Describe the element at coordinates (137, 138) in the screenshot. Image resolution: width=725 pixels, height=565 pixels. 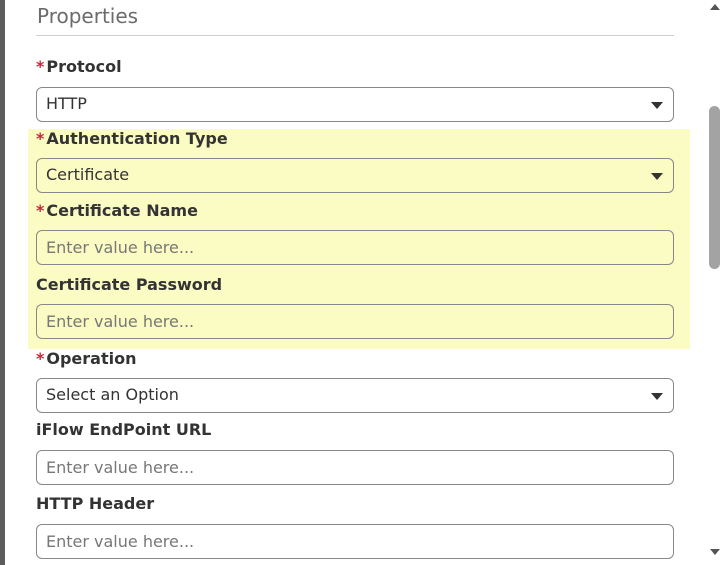
I see `auth-type-label-text: Authentication Type` at that location.